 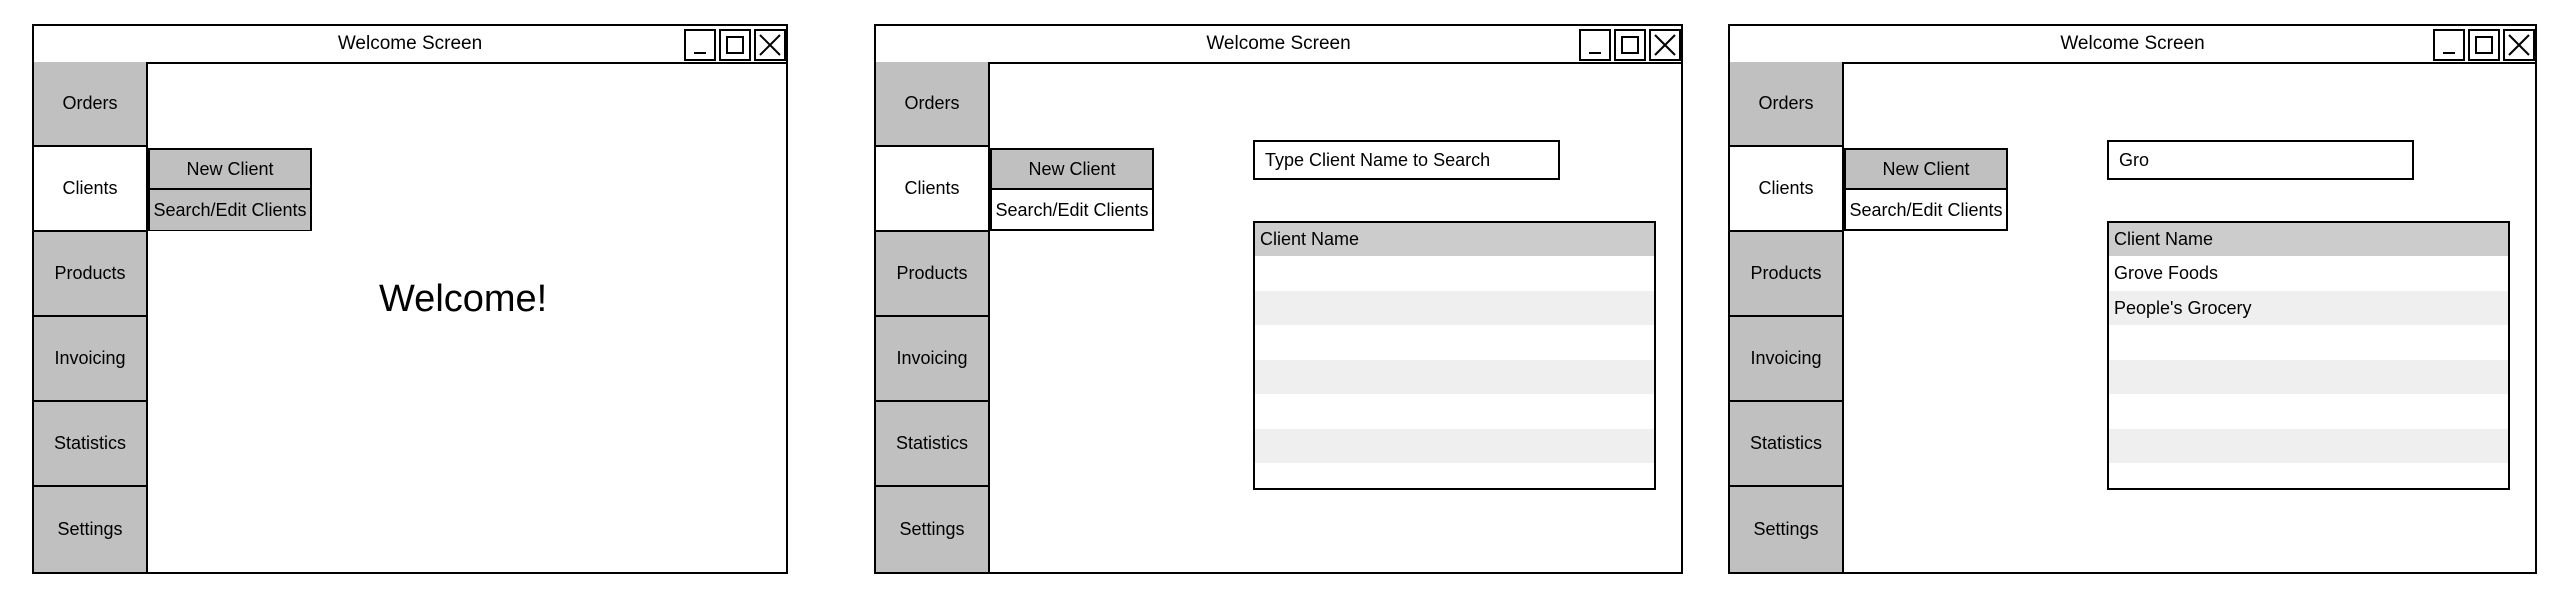 I want to click on client-results-table: Client Name, so click(x=1454, y=355).